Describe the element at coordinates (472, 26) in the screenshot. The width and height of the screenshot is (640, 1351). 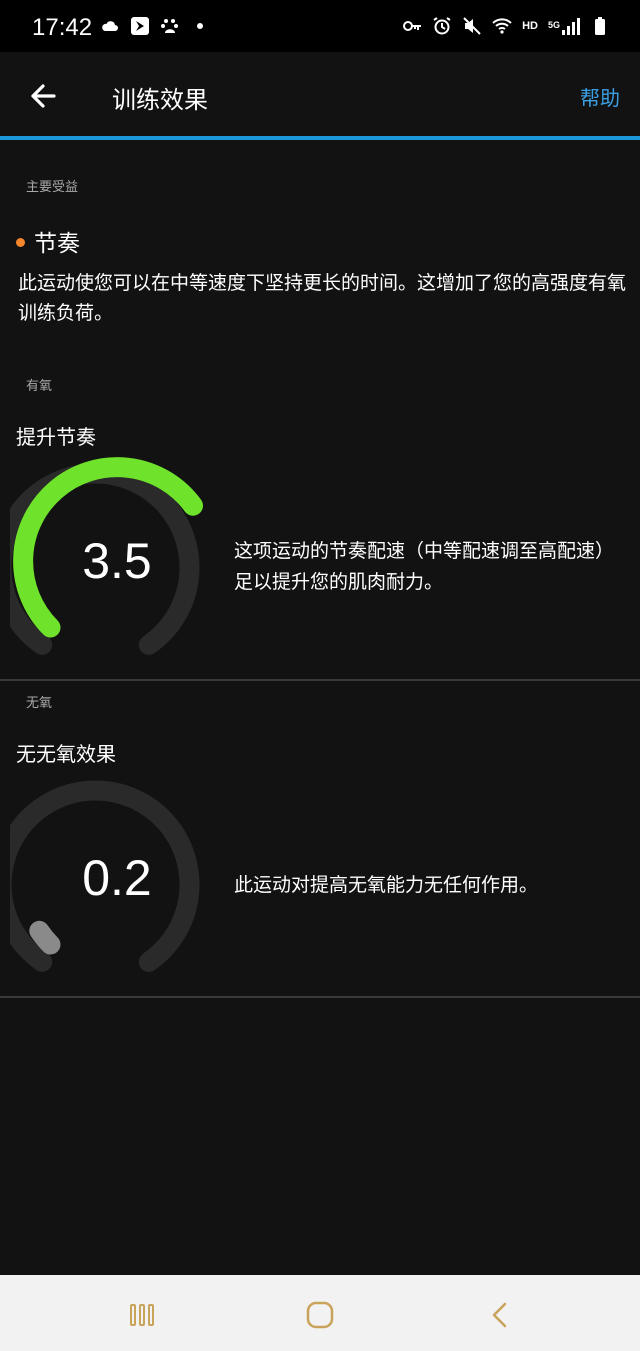
I see `mute-icon` at that location.